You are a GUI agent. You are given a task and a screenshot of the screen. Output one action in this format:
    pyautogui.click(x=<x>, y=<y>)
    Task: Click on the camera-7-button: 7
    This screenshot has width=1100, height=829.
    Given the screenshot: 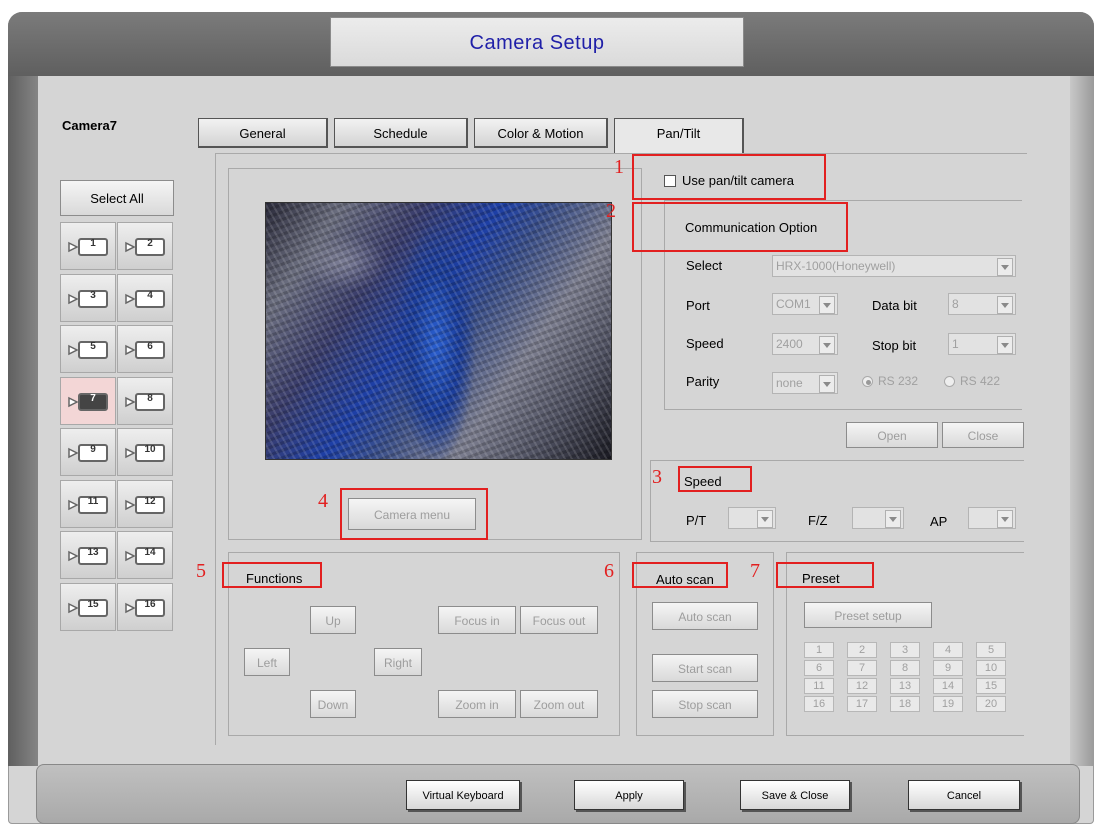 What is the action you would take?
    pyautogui.click(x=88, y=400)
    